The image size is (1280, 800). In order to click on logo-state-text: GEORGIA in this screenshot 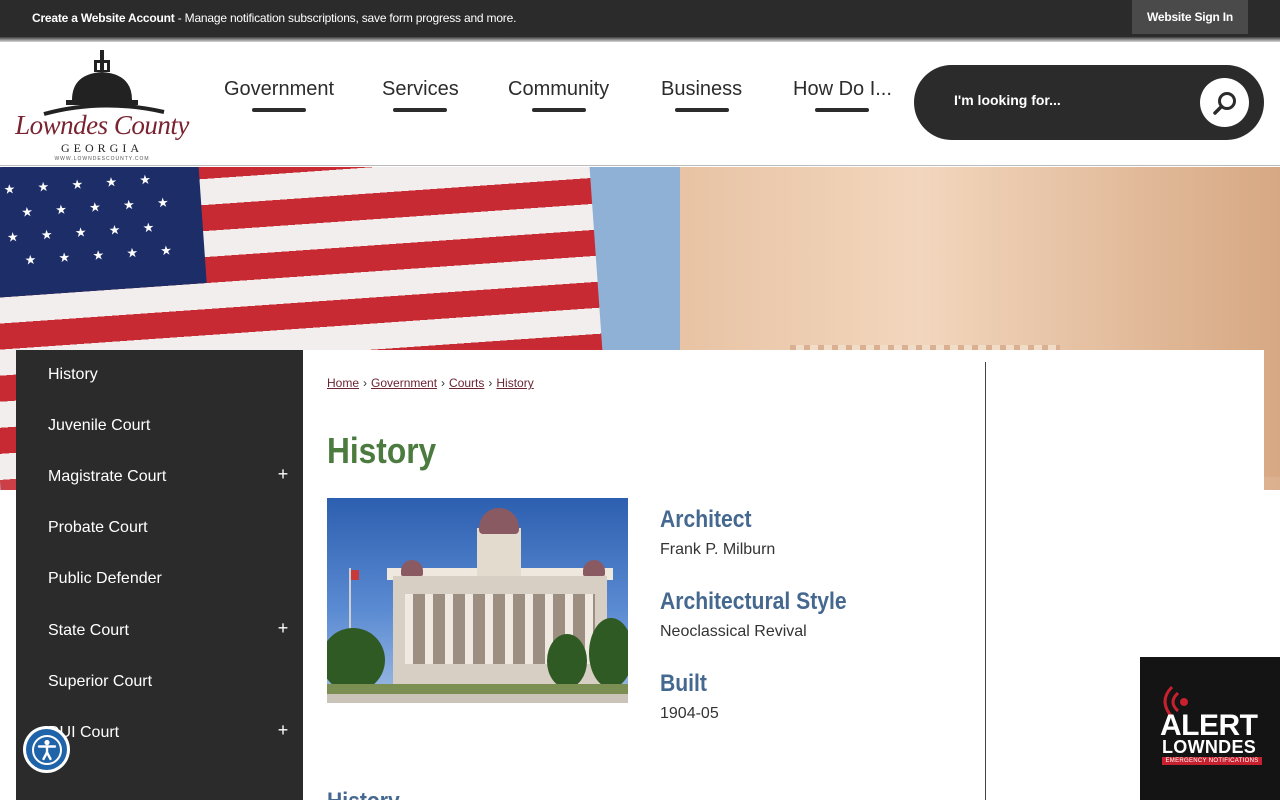, I will do `click(102, 148)`.